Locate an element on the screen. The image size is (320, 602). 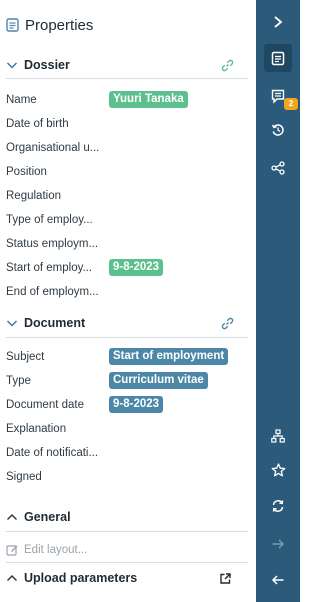
history-button is located at coordinates (278, 130).